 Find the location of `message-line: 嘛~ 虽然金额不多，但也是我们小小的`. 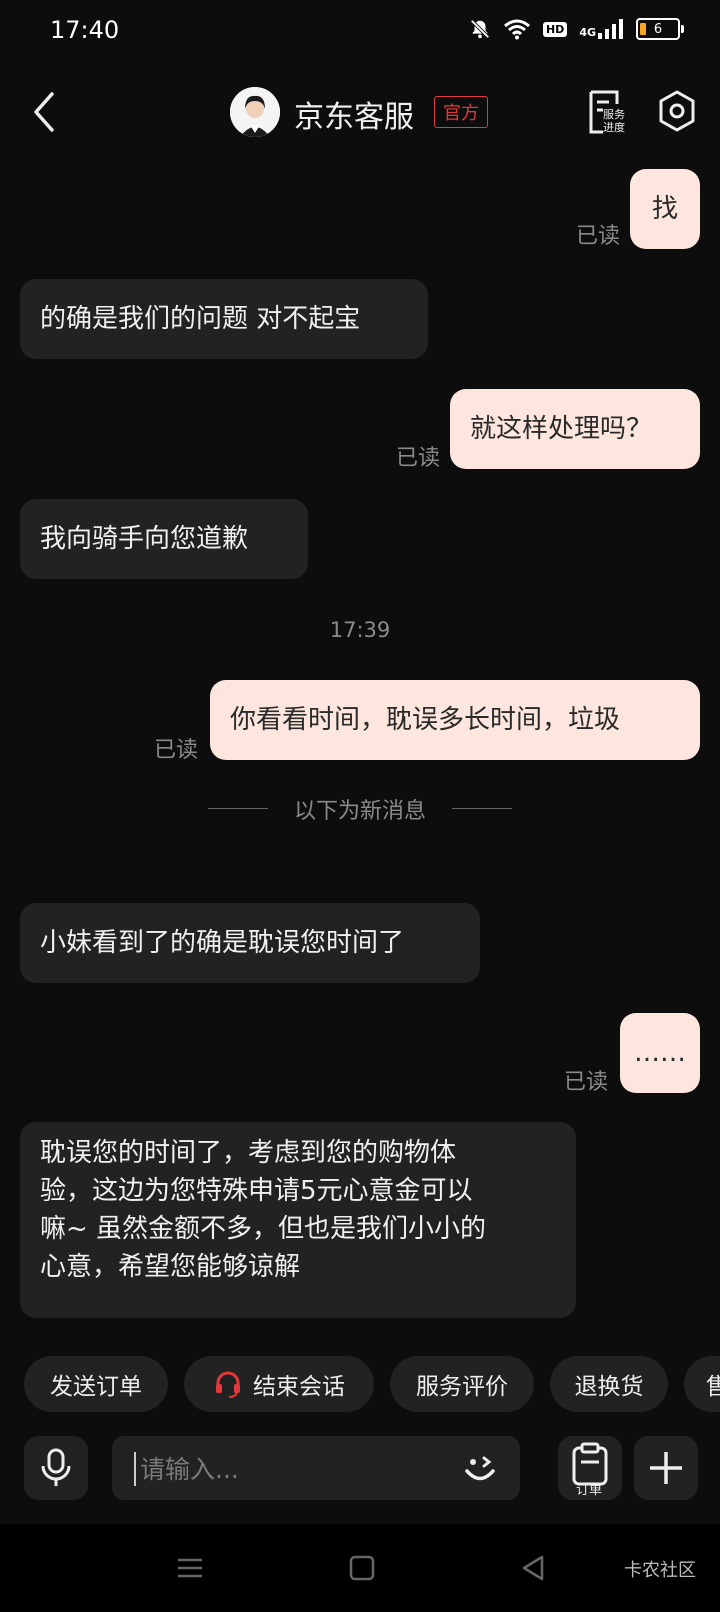

message-line: 嘛~ 虽然金额不多，但也是我们小小的 is located at coordinates (263, 1229).